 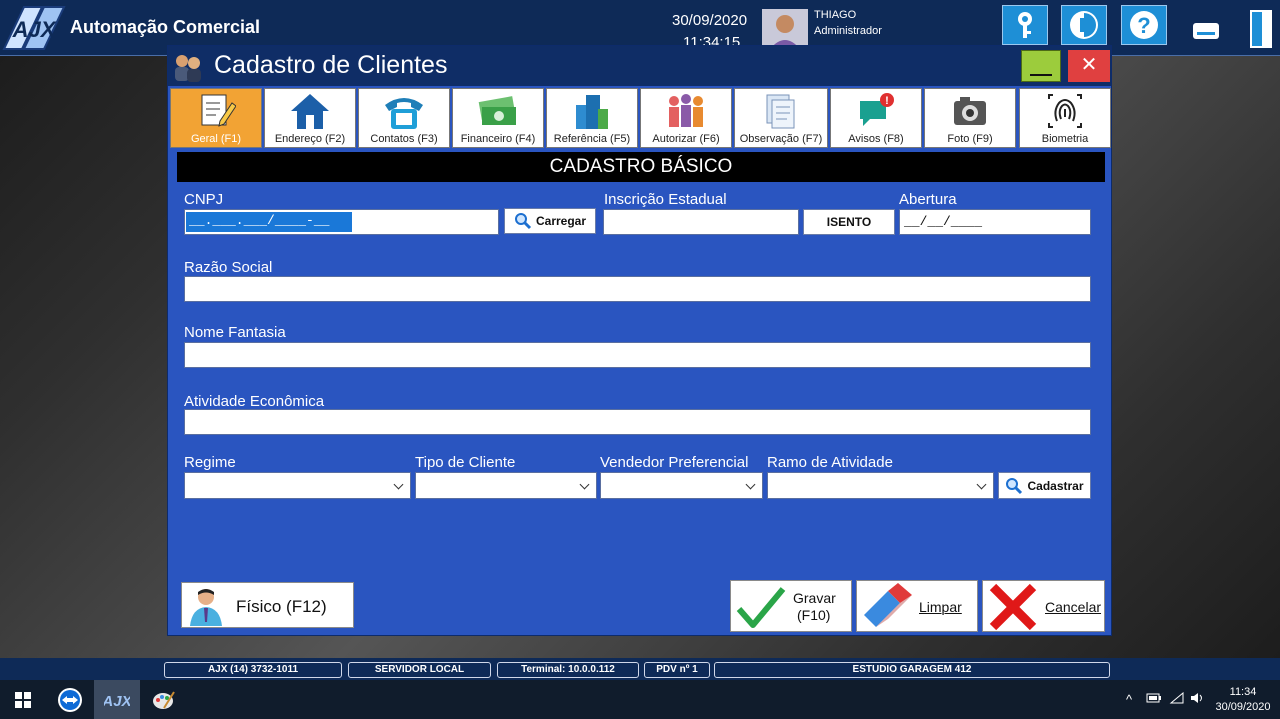 I want to click on ajx-app-icon: AJX, so click(x=117, y=701).